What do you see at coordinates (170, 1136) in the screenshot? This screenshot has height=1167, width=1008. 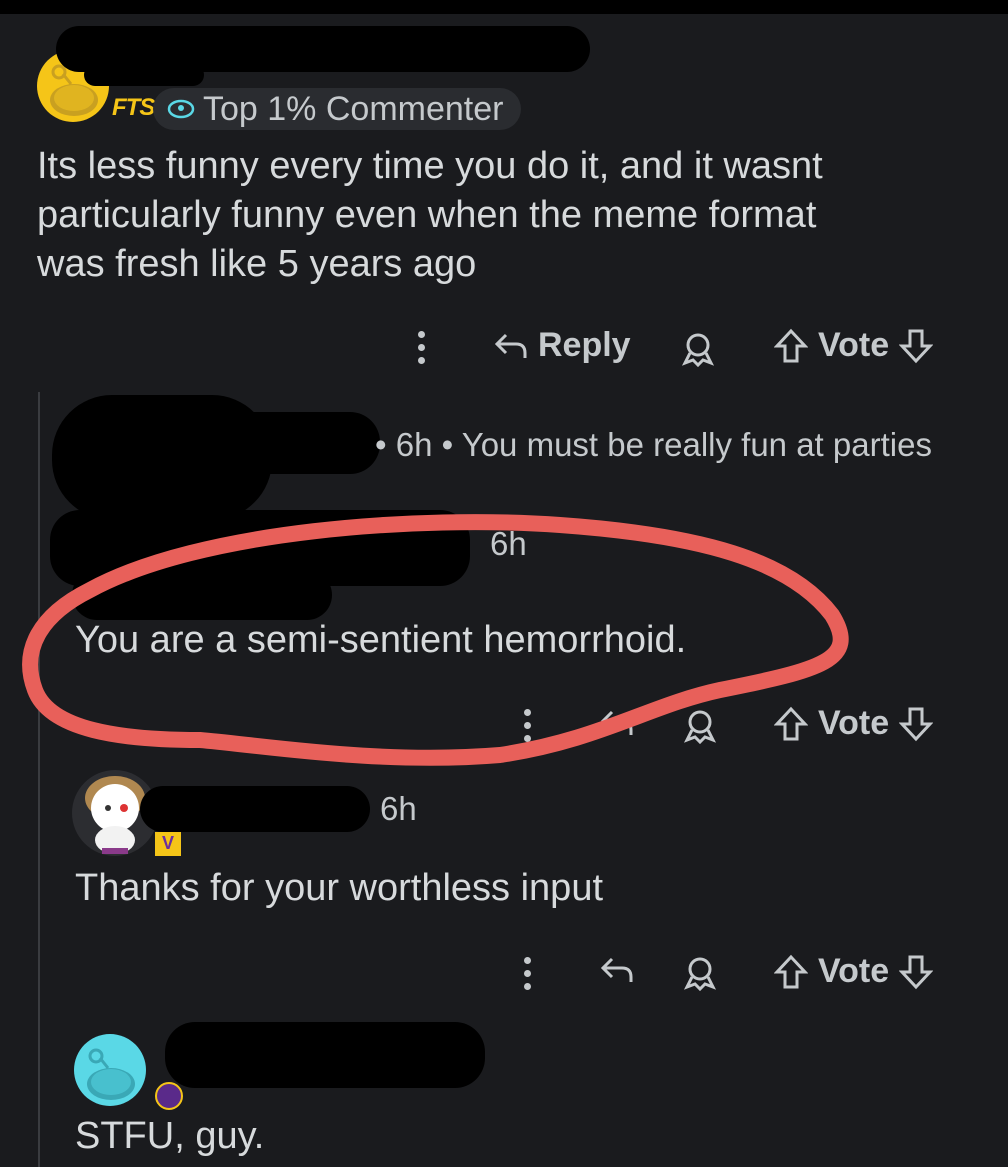 I see `comment-body: STFU, guy.` at bounding box center [170, 1136].